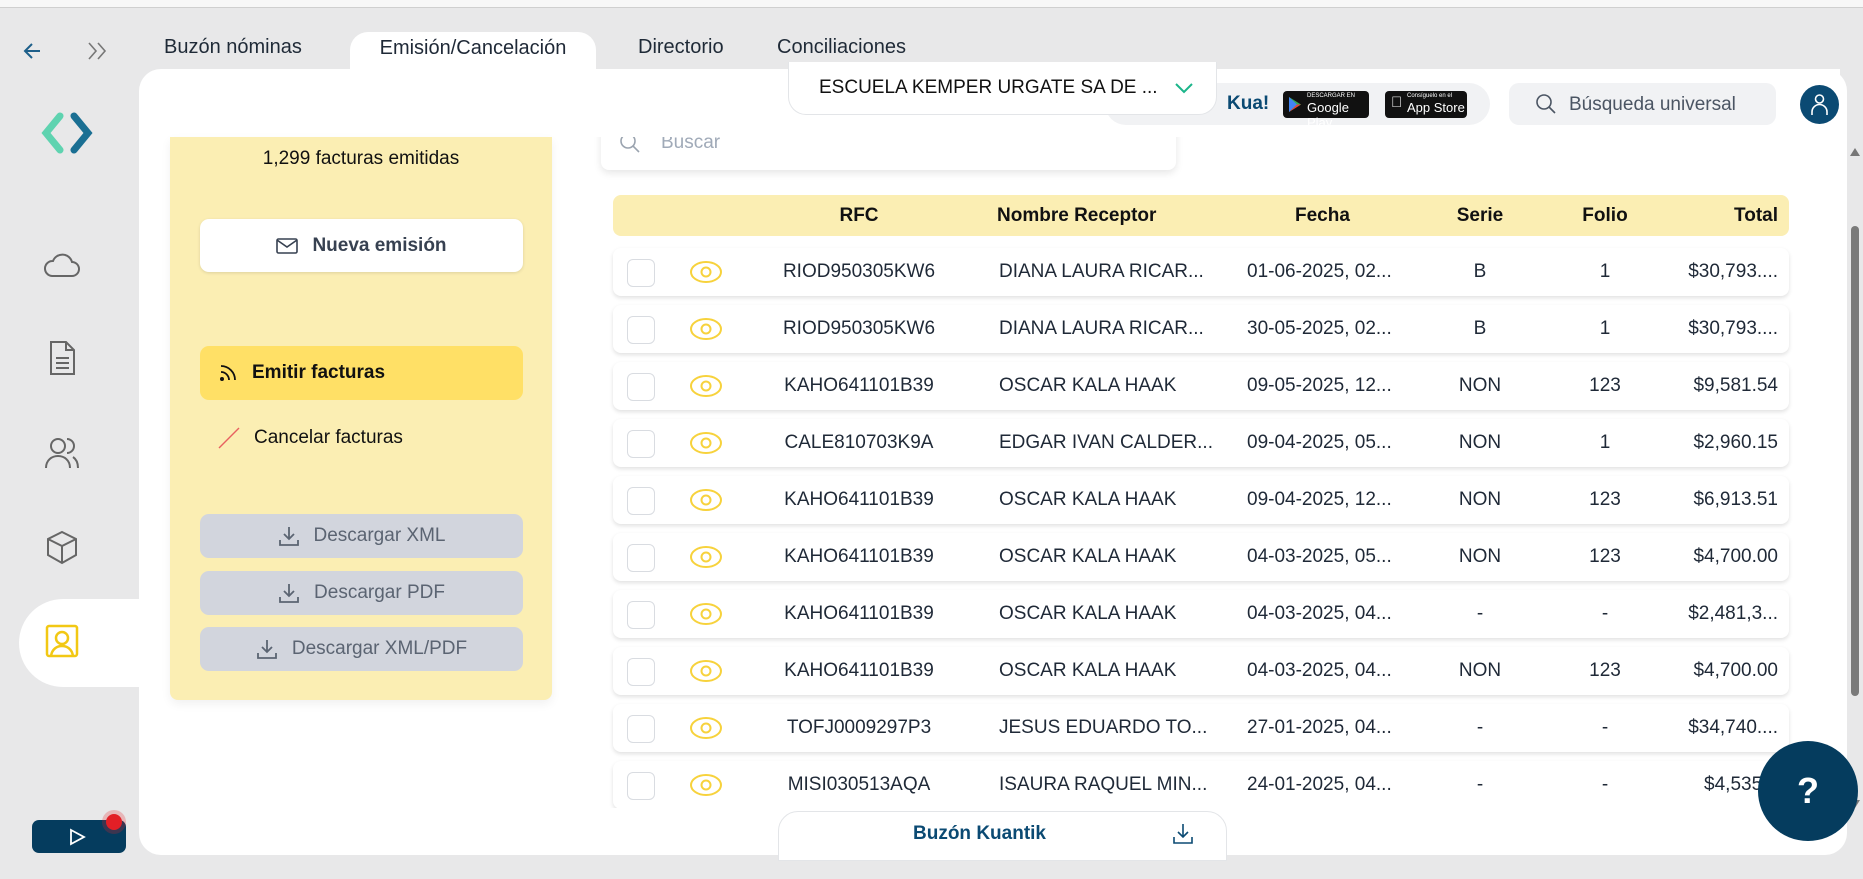  What do you see at coordinates (1480, 215) in the screenshot?
I see `header-serie: Serie` at bounding box center [1480, 215].